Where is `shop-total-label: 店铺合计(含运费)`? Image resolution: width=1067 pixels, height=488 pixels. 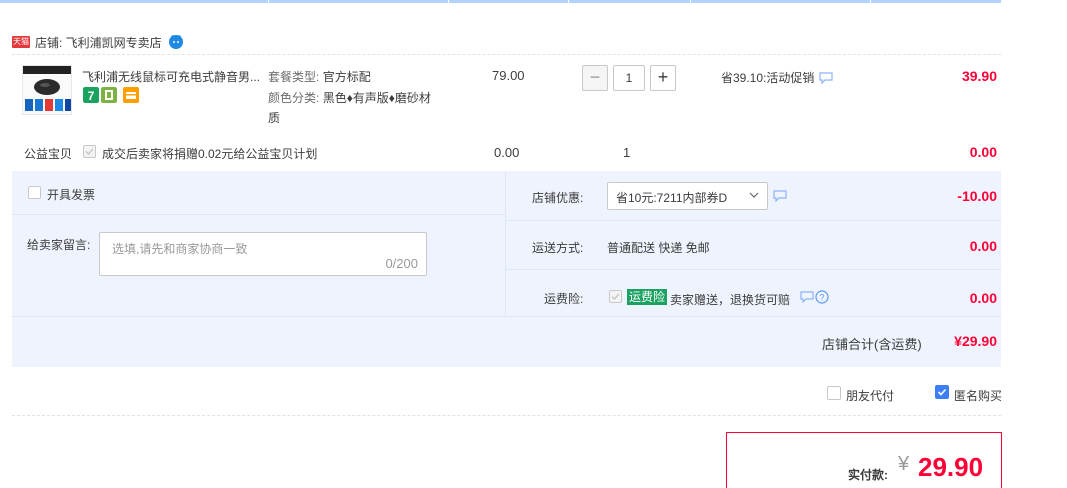
shop-total-label: 店铺合计(含运费) is located at coordinates (872, 344).